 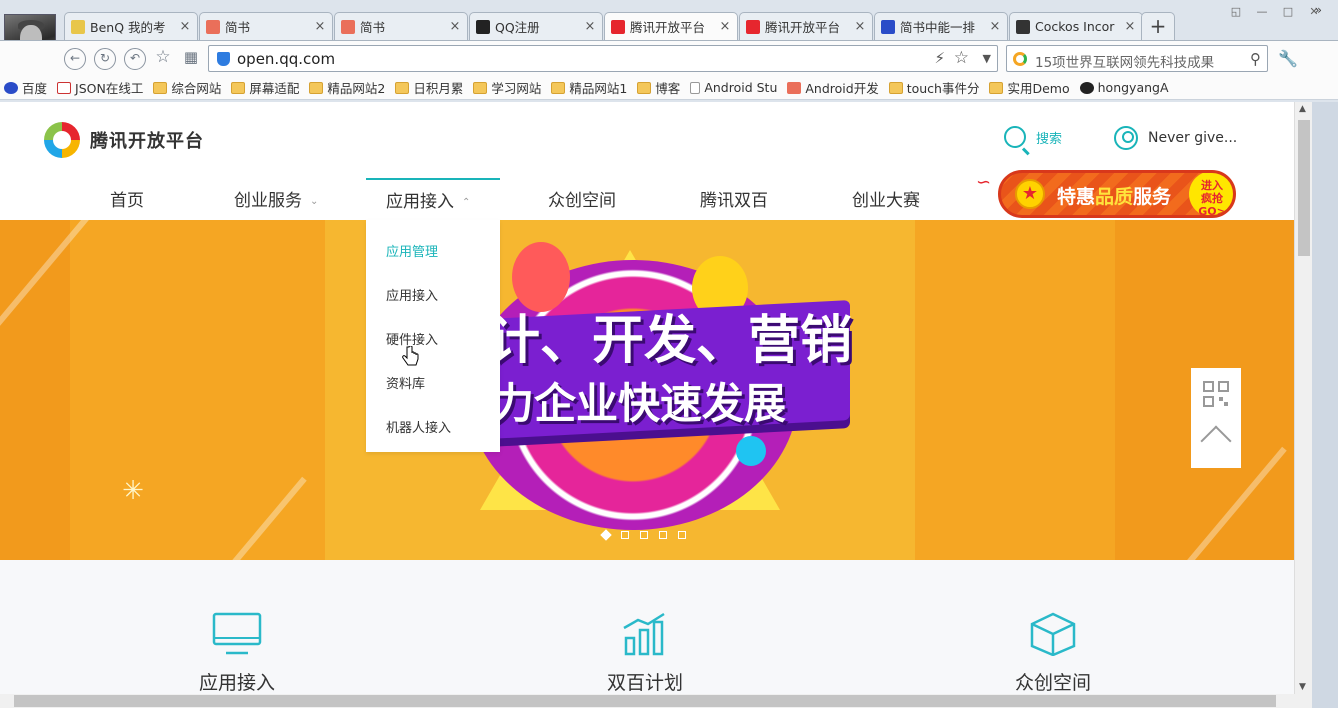 What do you see at coordinates (1255, 59) in the screenshot?
I see `search-go-icon: ⚲` at bounding box center [1255, 59].